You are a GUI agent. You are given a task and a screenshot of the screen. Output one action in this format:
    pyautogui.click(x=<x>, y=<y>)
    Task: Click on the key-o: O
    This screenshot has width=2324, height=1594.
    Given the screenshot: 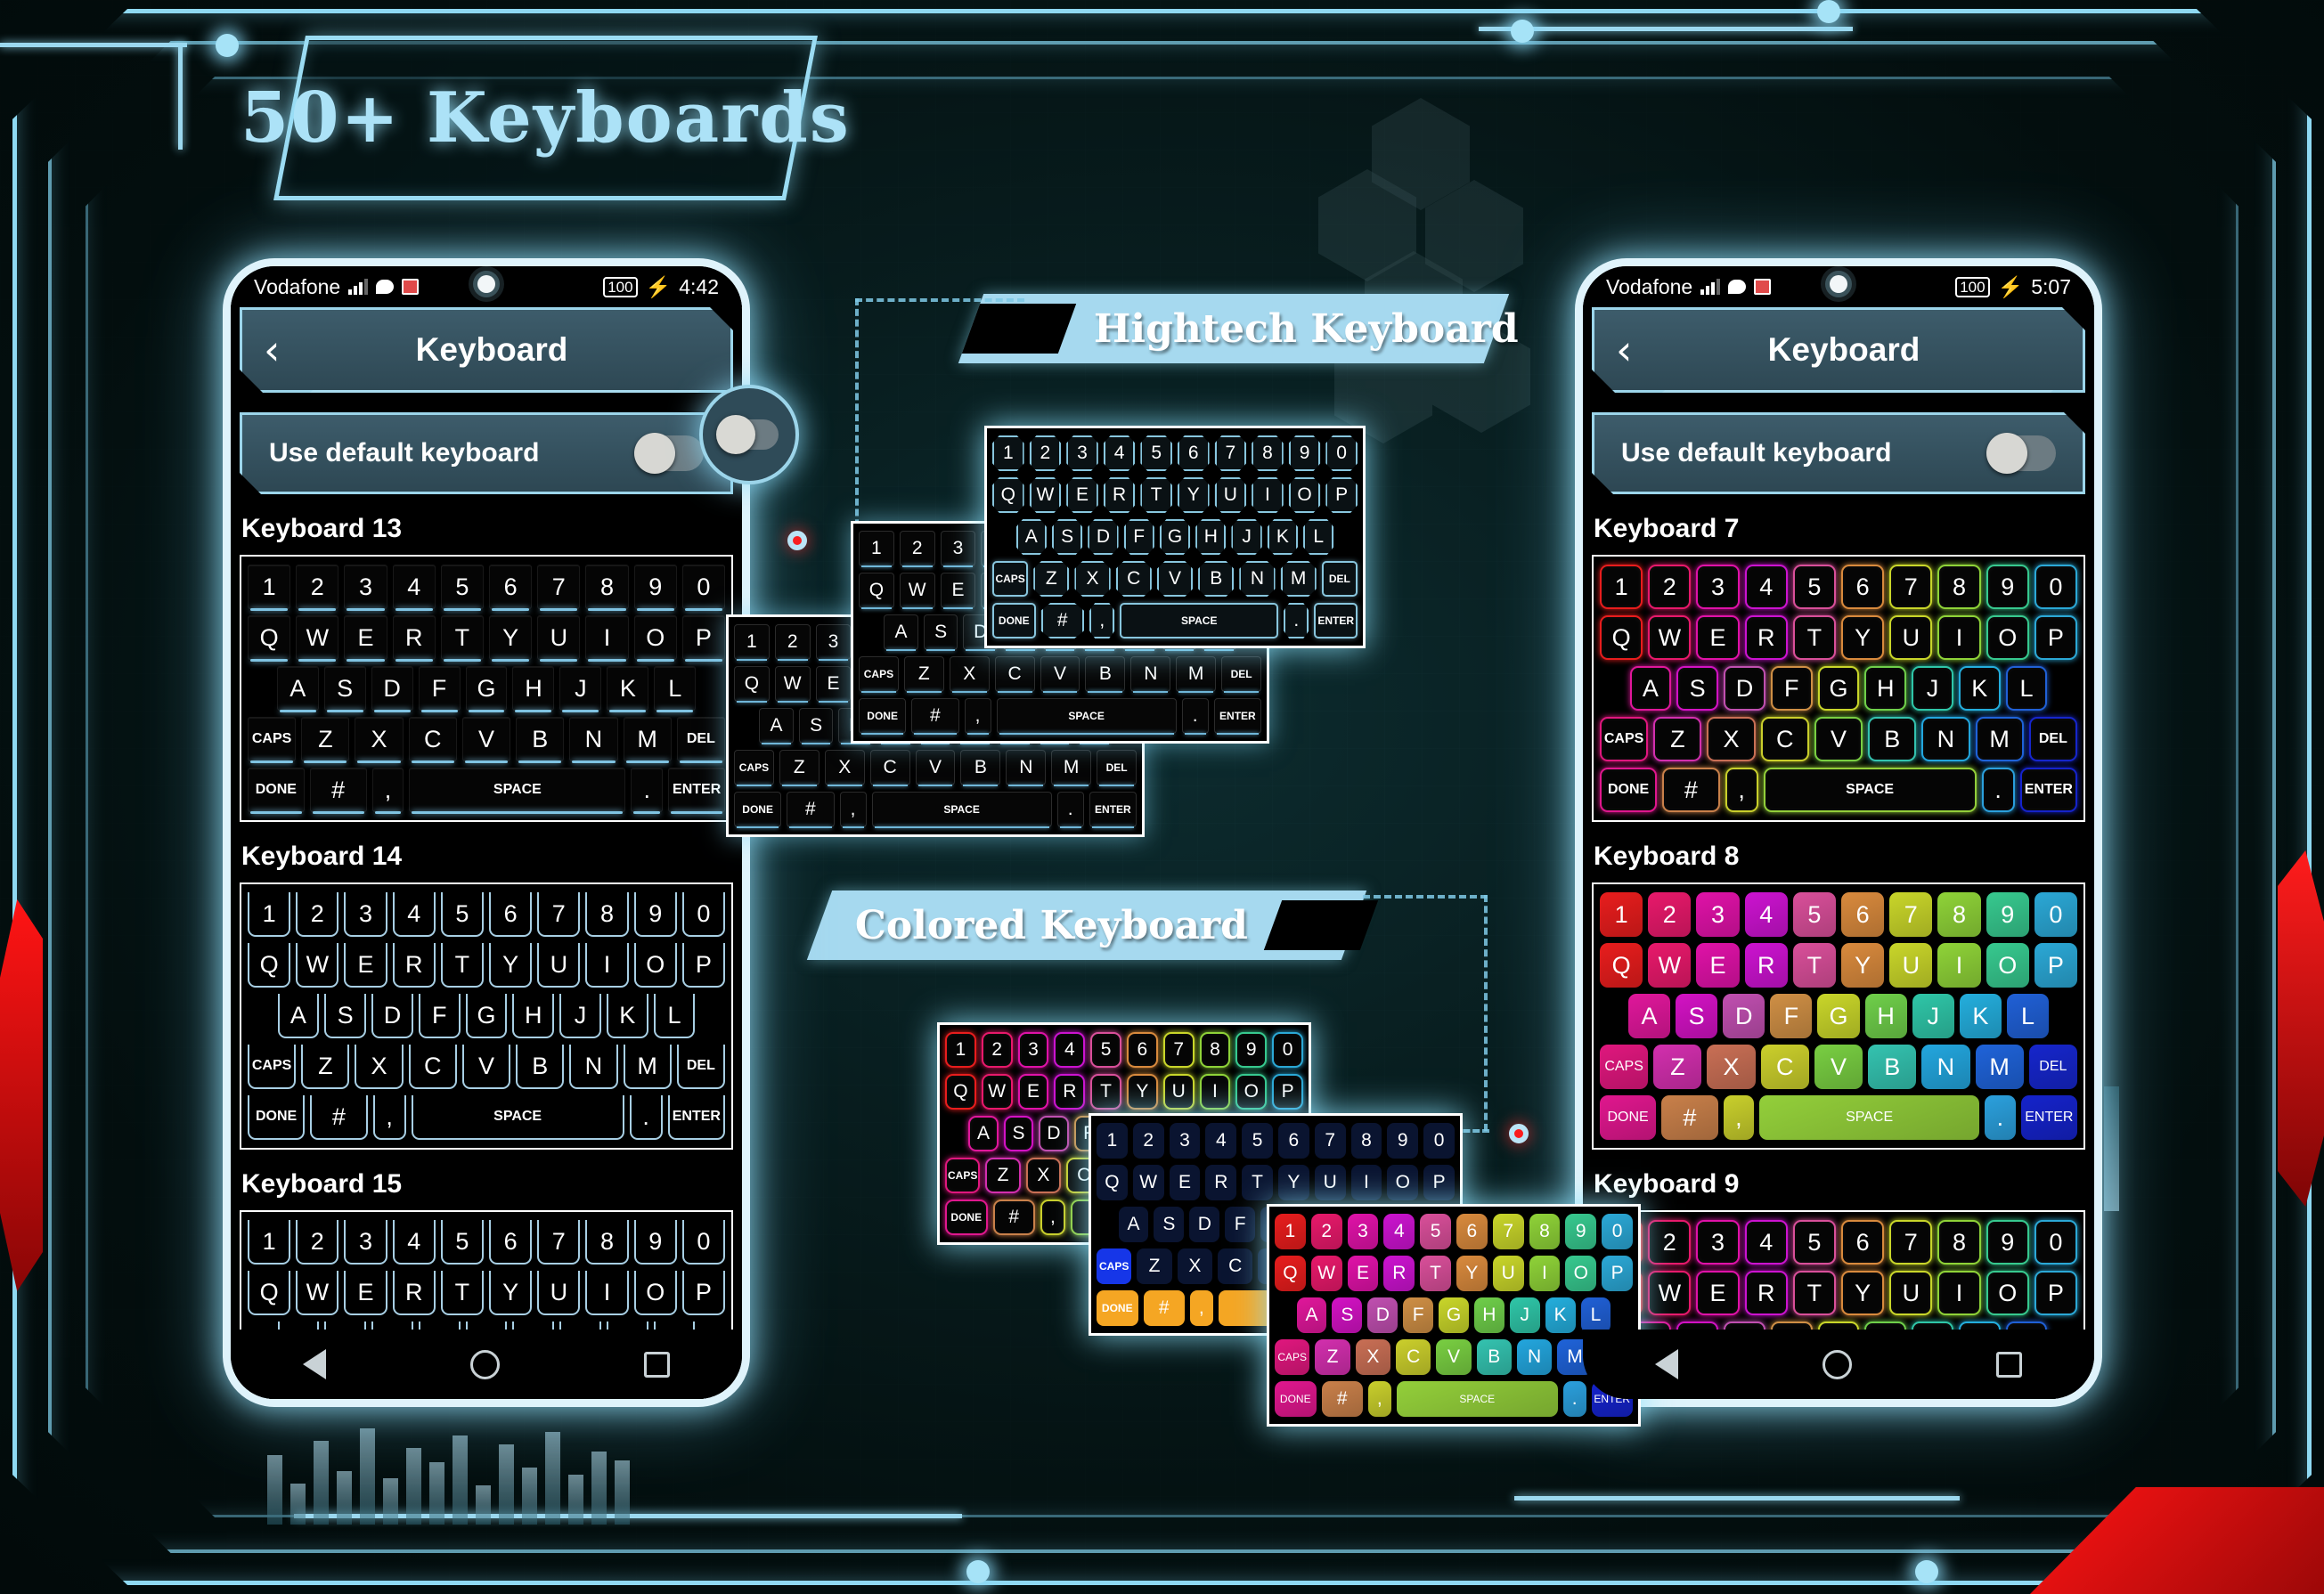 What is the action you would take?
    pyautogui.click(x=1581, y=1273)
    